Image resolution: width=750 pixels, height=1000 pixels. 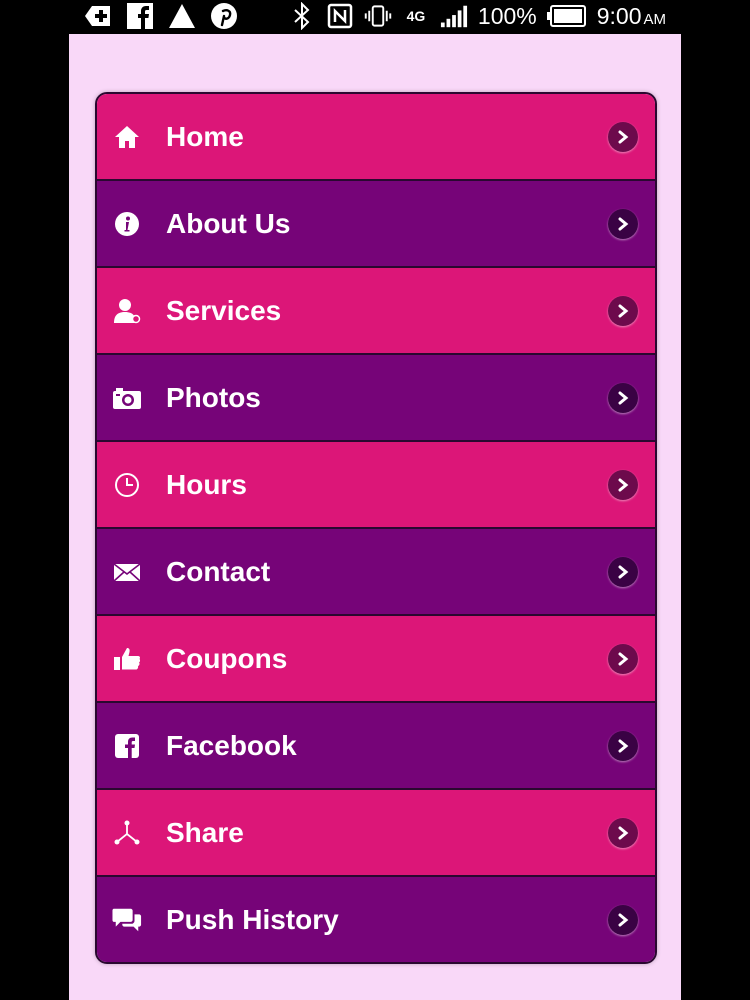 What do you see at coordinates (127, 833) in the screenshot?
I see `share-icon` at bounding box center [127, 833].